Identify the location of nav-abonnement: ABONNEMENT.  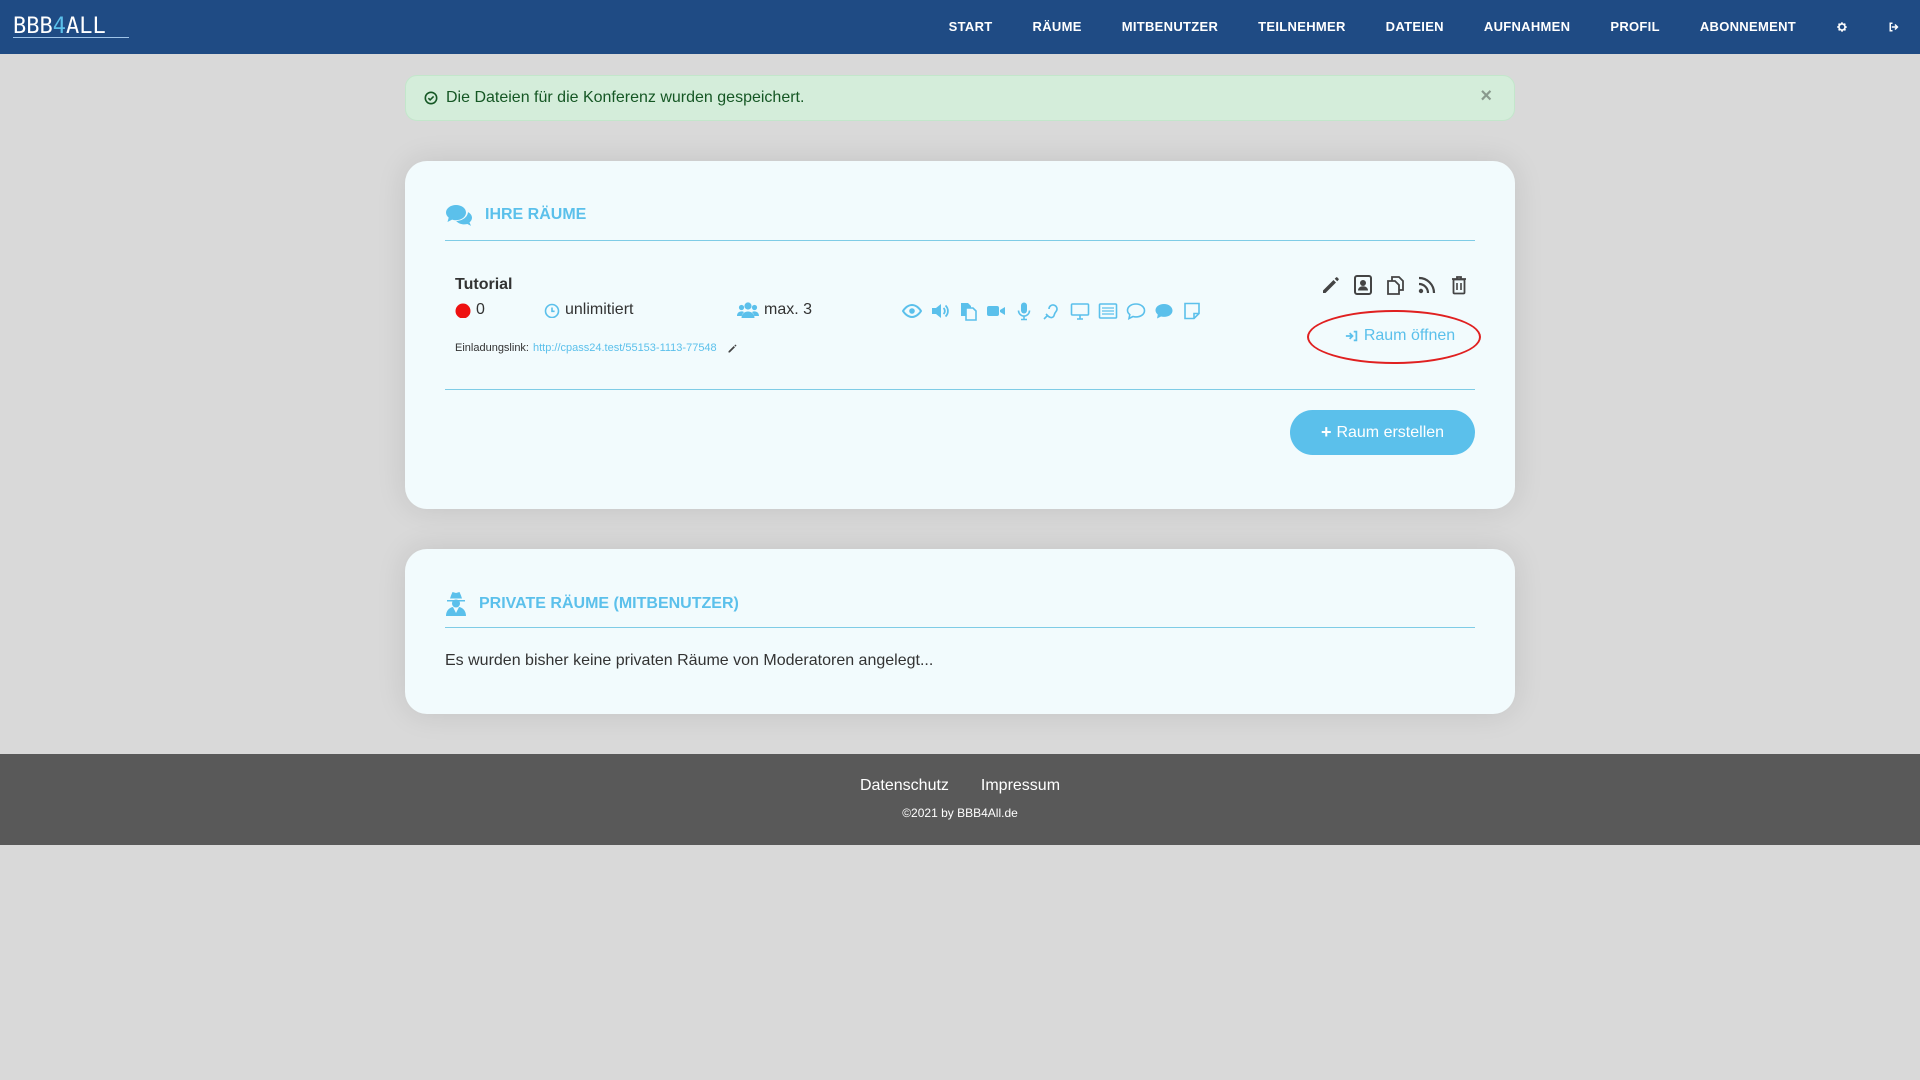
(1748, 27).